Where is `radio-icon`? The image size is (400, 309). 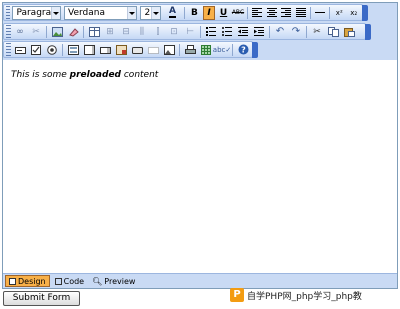 radio-icon is located at coordinates (52, 49).